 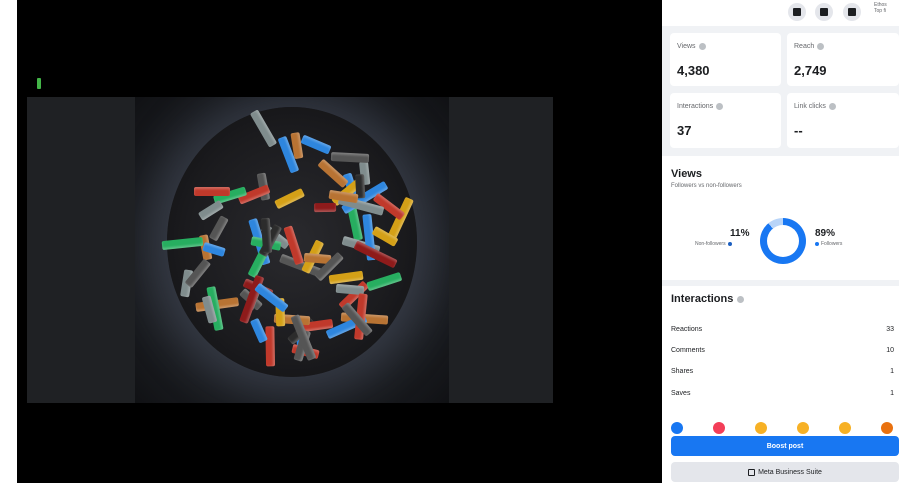 What do you see at coordinates (785, 350) in the screenshot?
I see `comments-row: Comments 10` at bounding box center [785, 350].